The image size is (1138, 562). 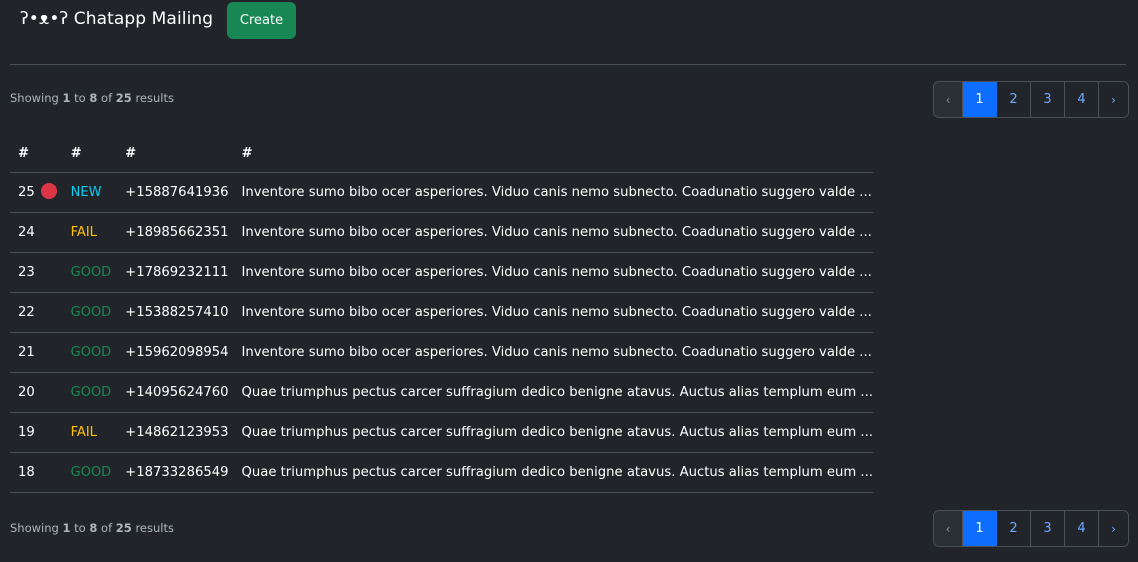 What do you see at coordinates (175, 232) in the screenshot?
I see `row-phone: +18985662351` at bounding box center [175, 232].